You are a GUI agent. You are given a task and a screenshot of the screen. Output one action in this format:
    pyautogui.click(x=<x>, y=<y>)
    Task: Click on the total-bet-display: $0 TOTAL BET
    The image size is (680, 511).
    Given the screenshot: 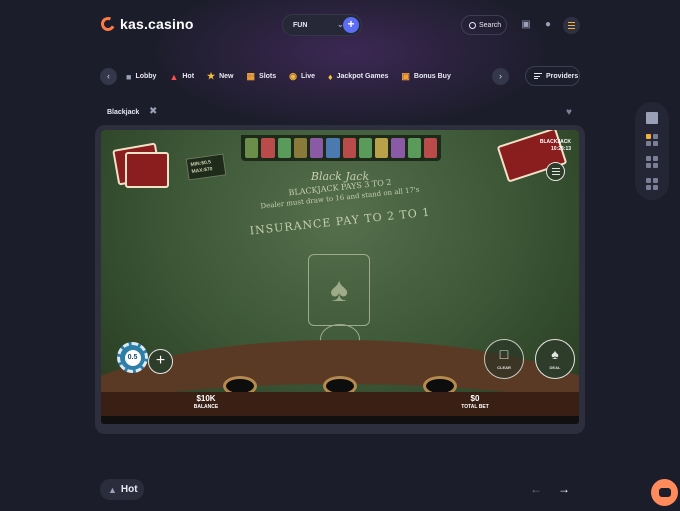 What is the action you would take?
    pyautogui.click(x=475, y=402)
    